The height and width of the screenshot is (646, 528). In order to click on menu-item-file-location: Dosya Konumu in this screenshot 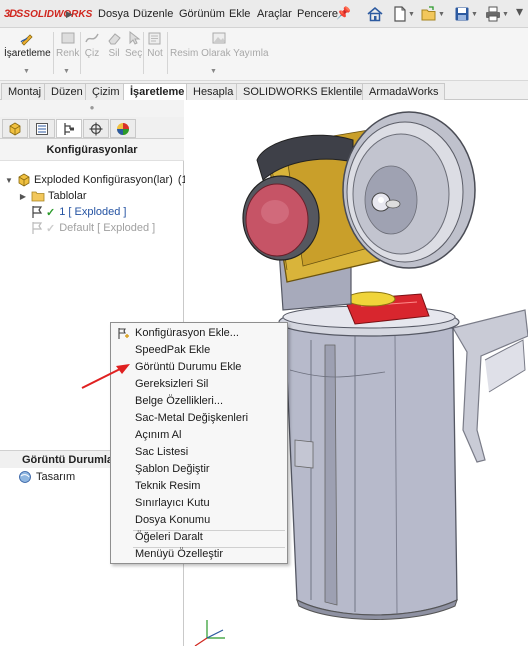, I will do `click(199, 520)`.